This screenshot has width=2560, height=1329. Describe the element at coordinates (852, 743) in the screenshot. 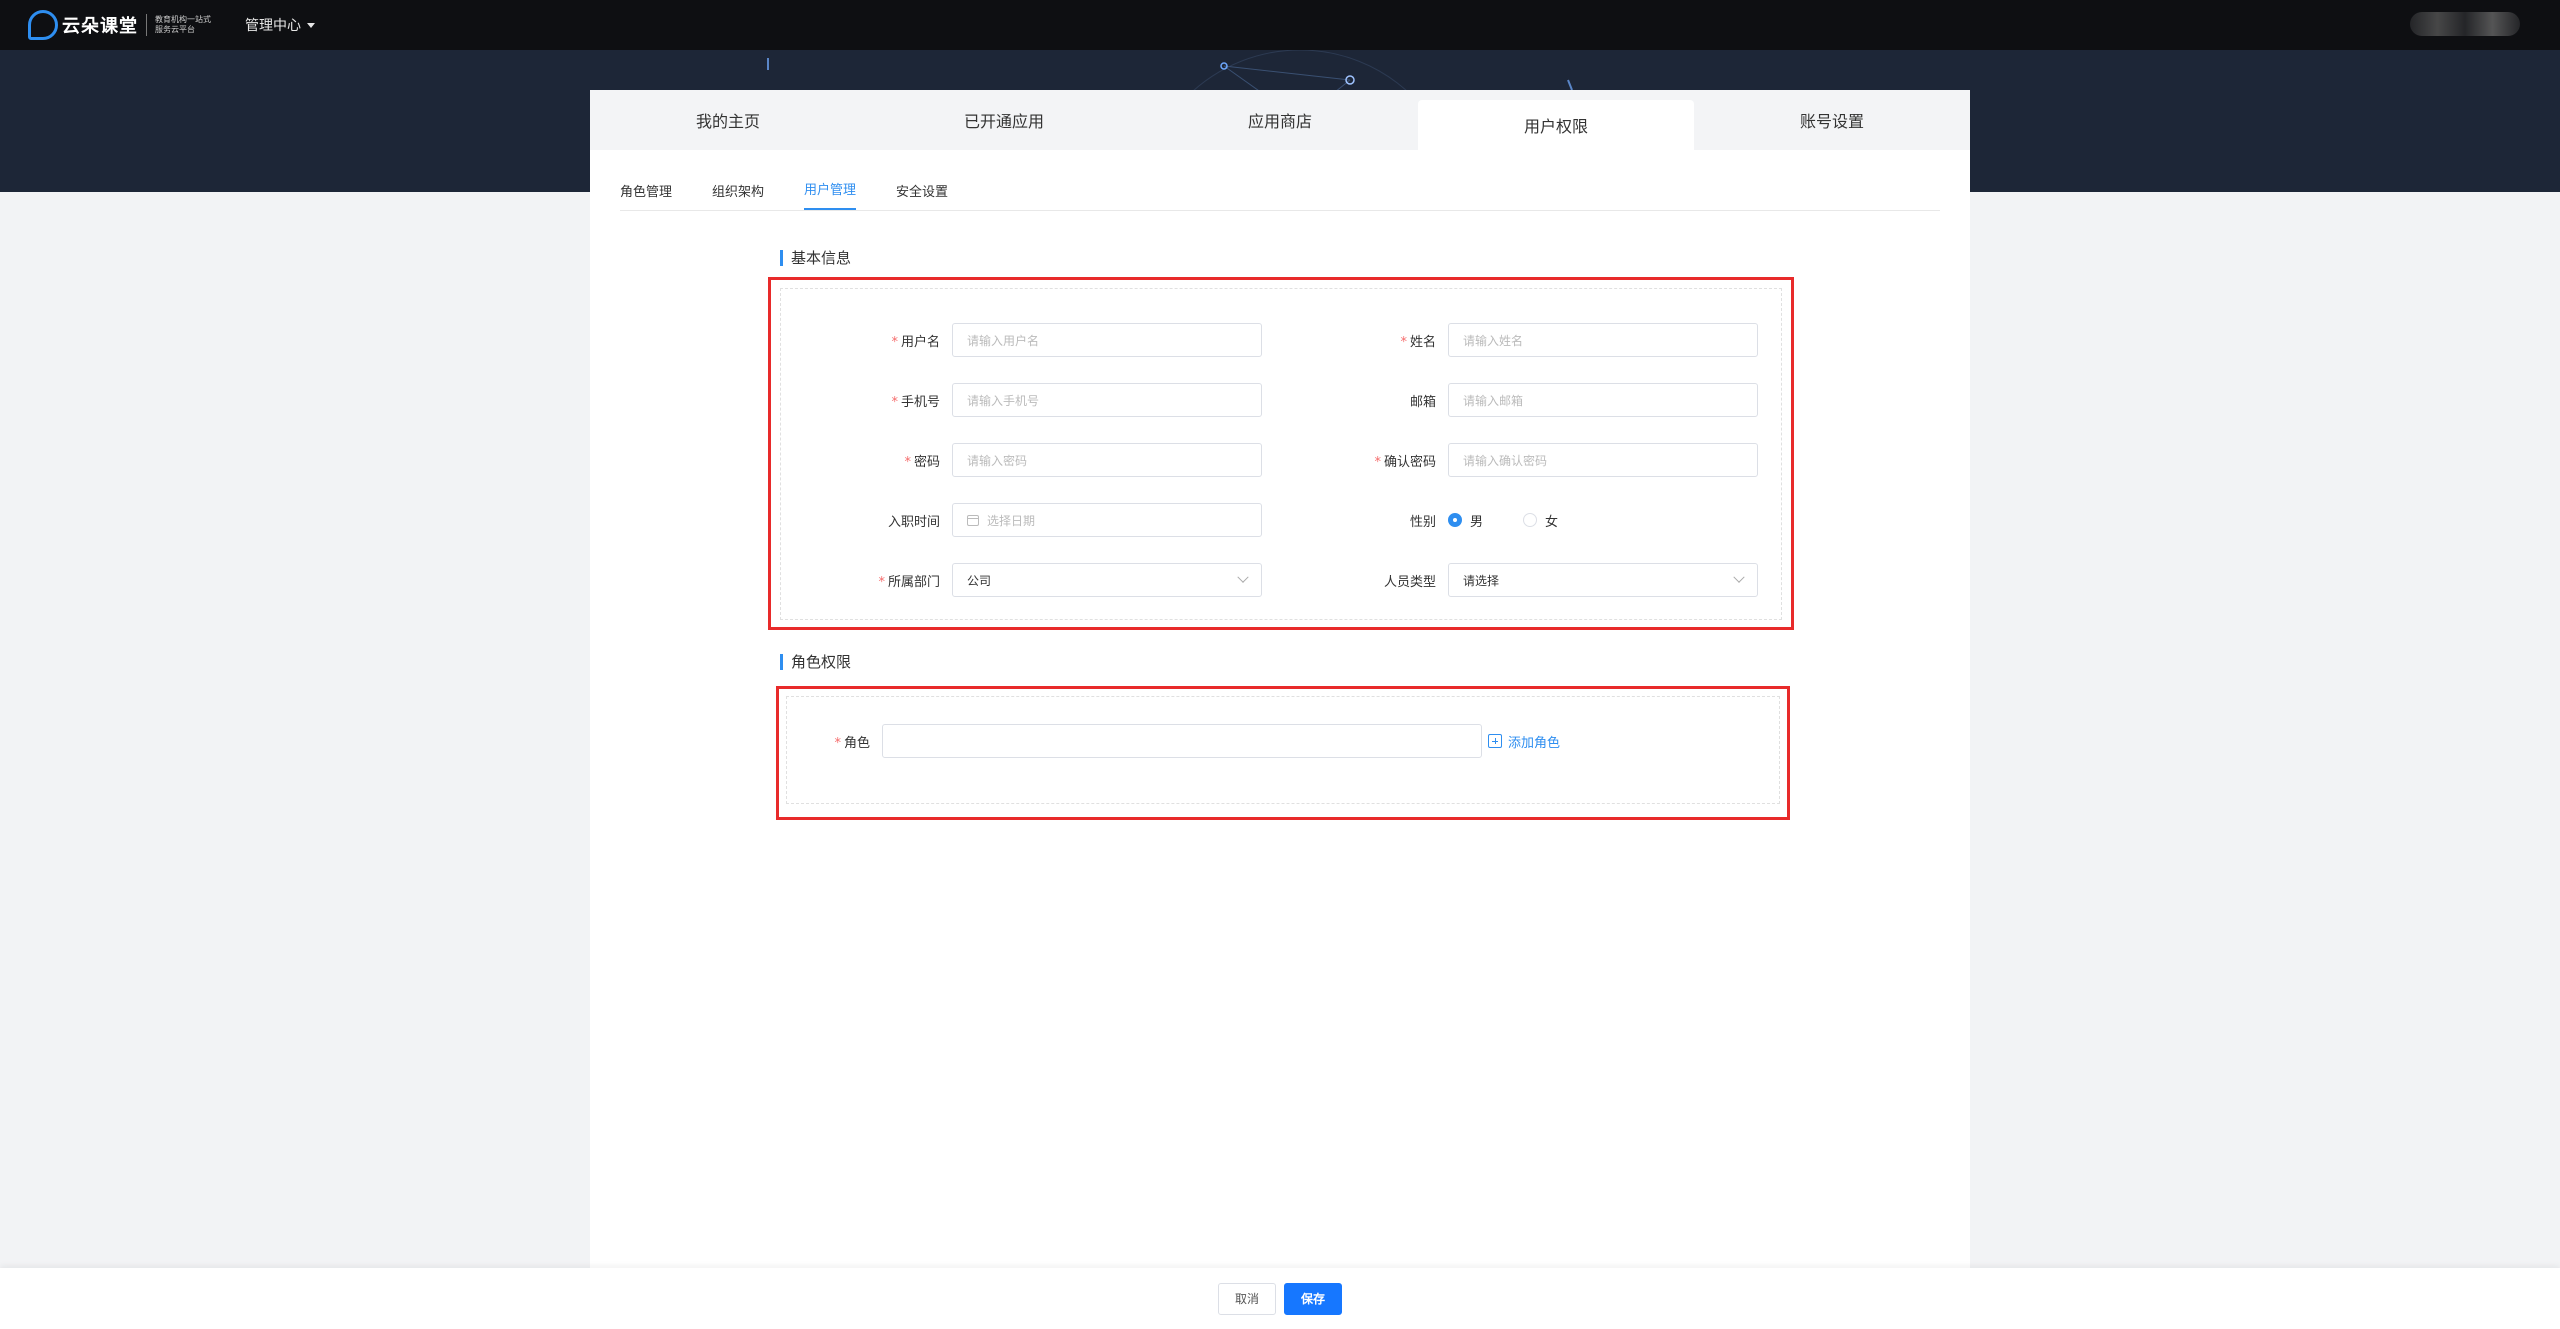

I see `role-label: * 角色` at that location.